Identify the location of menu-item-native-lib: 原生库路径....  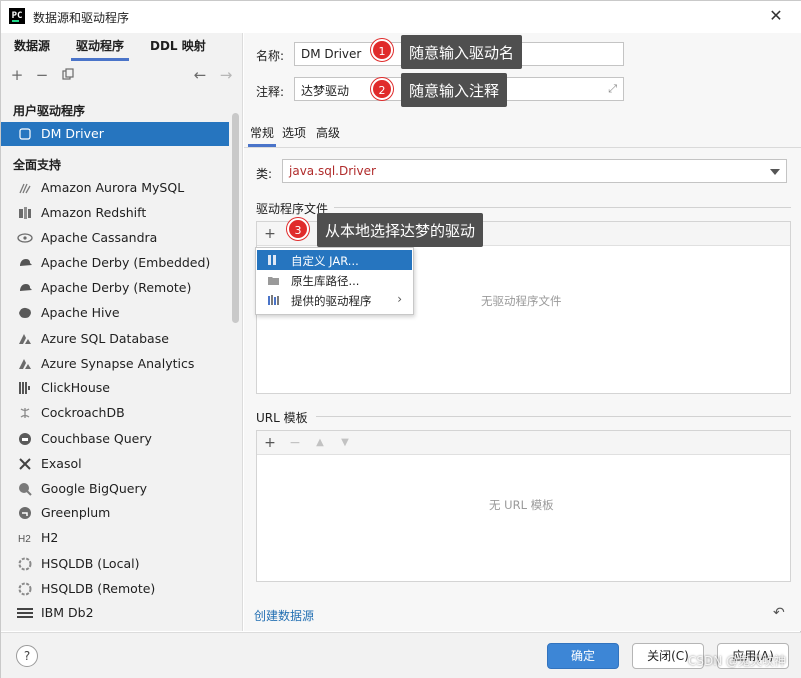
(334, 280).